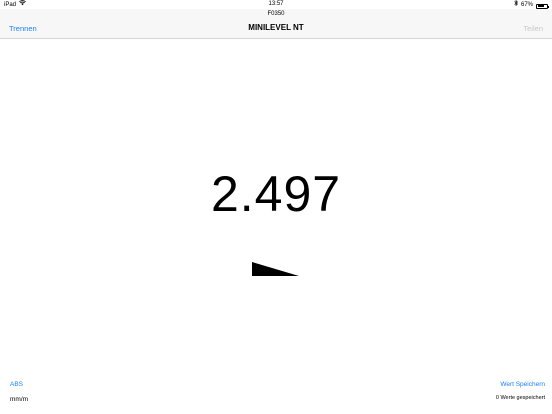 The image size is (552, 414). I want to click on tilt-wedge-icon, so click(275, 272).